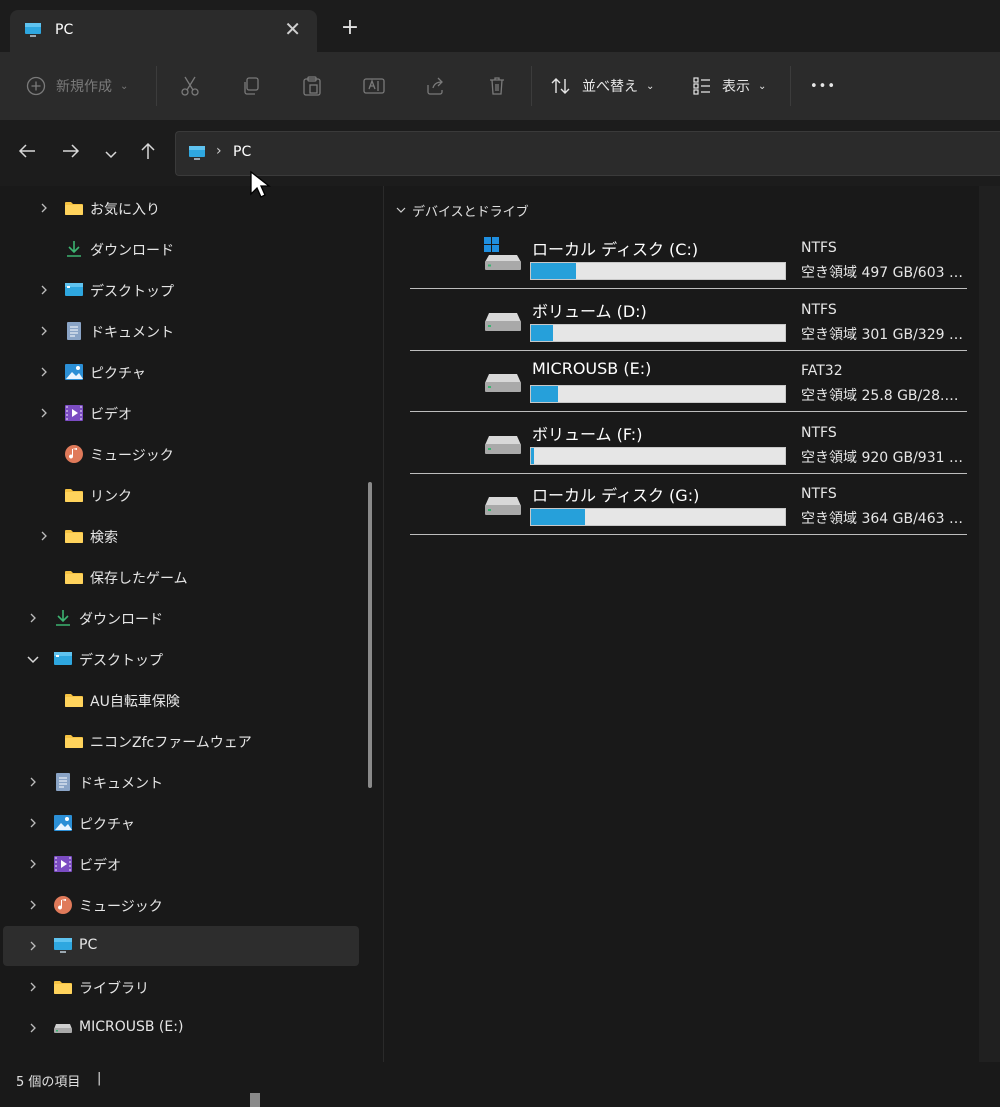 Image resolution: width=1000 pixels, height=1107 pixels. What do you see at coordinates (292, 29) in the screenshot?
I see `close-tab-icon: ✕` at bounding box center [292, 29].